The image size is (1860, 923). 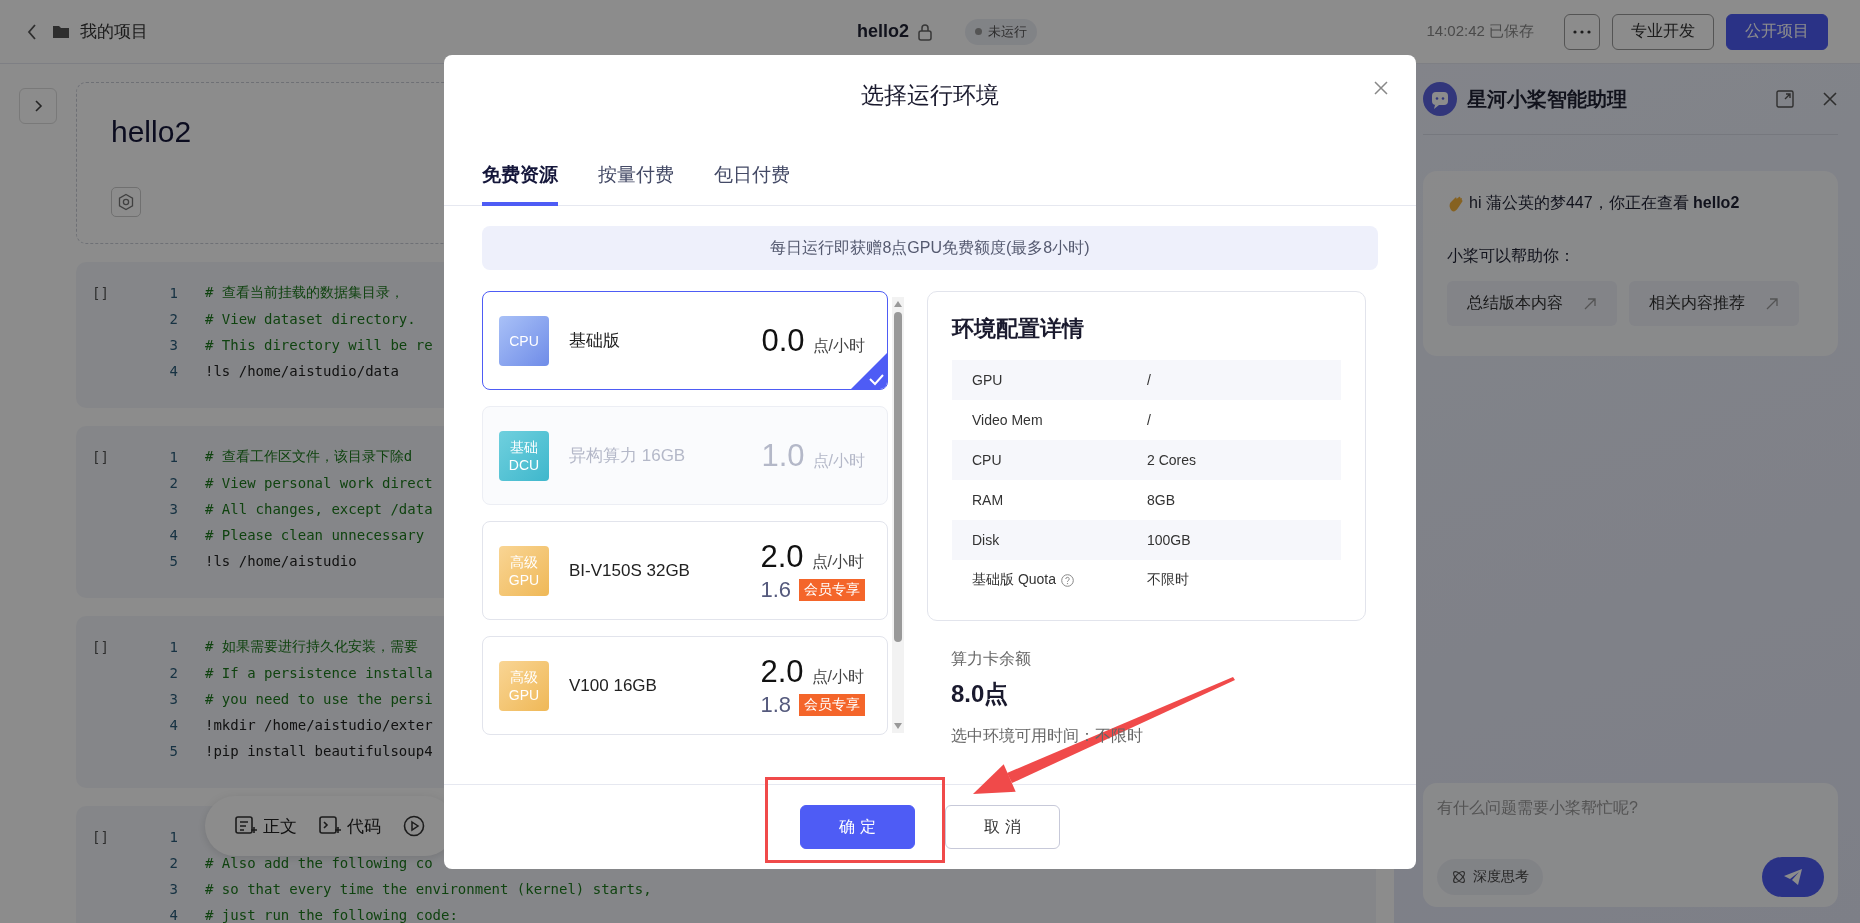 I want to click on environment-card: 高级 GPU V100 16GB 2.0 点/小时 1.8 会员专享, so click(x=685, y=685).